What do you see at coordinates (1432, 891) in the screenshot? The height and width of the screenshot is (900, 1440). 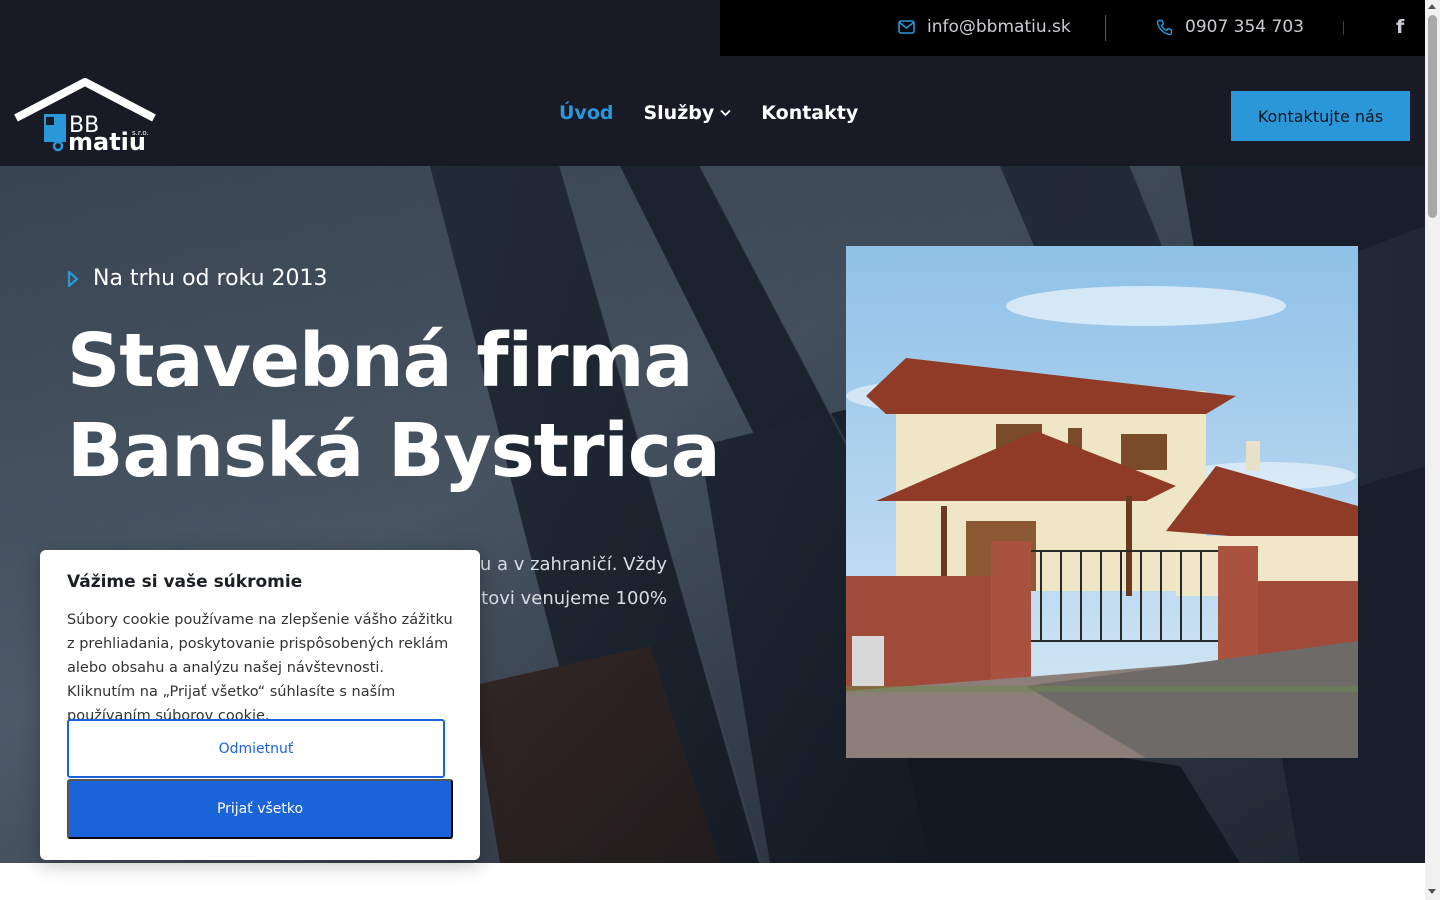 I see `scroll-down-arrow-icon` at bounding box center [1432, 891].